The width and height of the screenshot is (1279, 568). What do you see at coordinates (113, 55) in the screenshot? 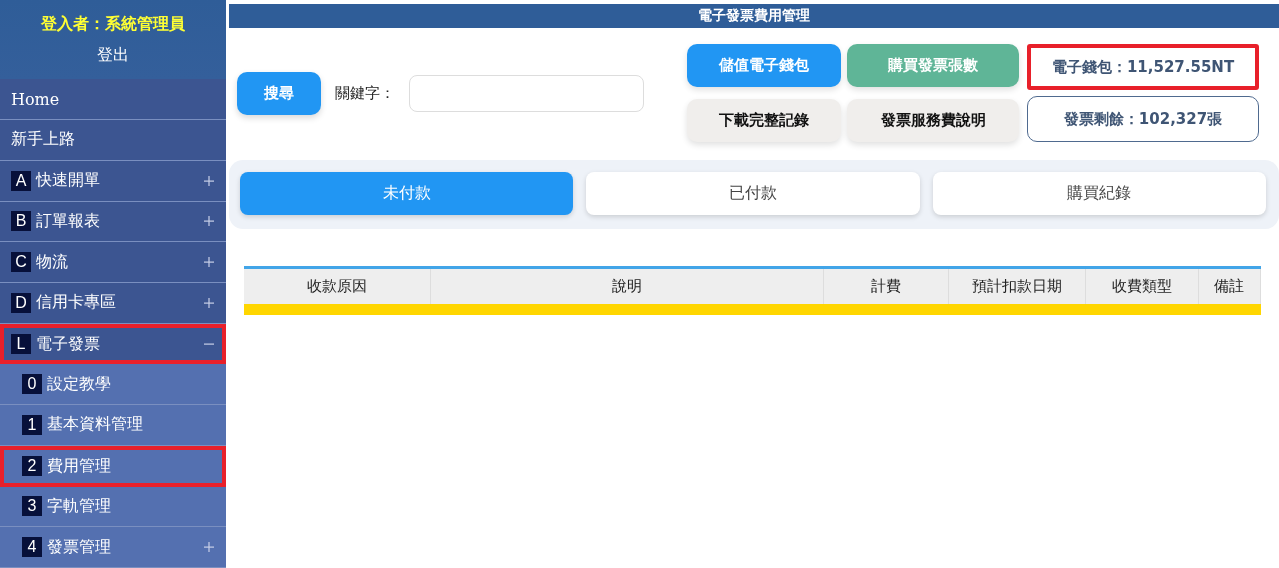
I see `logout-link: 登出` at bounding box center [113, 55].